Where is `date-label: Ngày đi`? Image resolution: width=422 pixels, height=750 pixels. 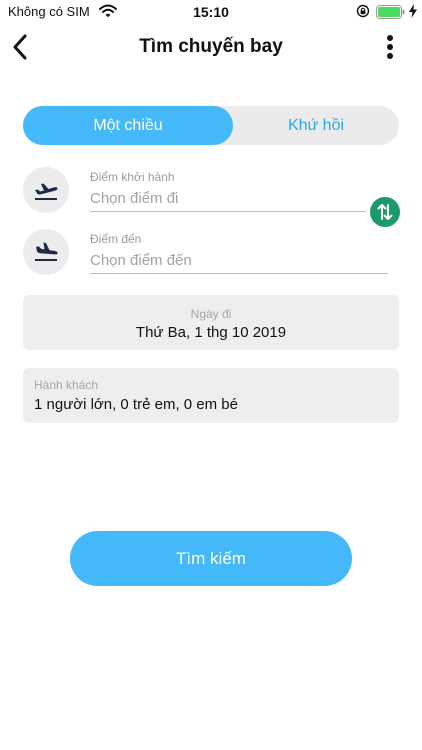
date-label: Ngày đi is located at coordinates (211, 314).